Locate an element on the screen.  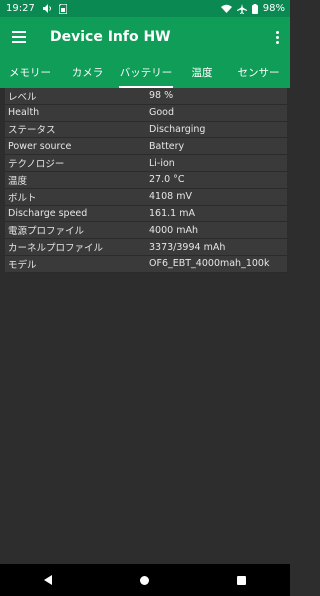
row-label: モデル is located at coordinates (22, 265).